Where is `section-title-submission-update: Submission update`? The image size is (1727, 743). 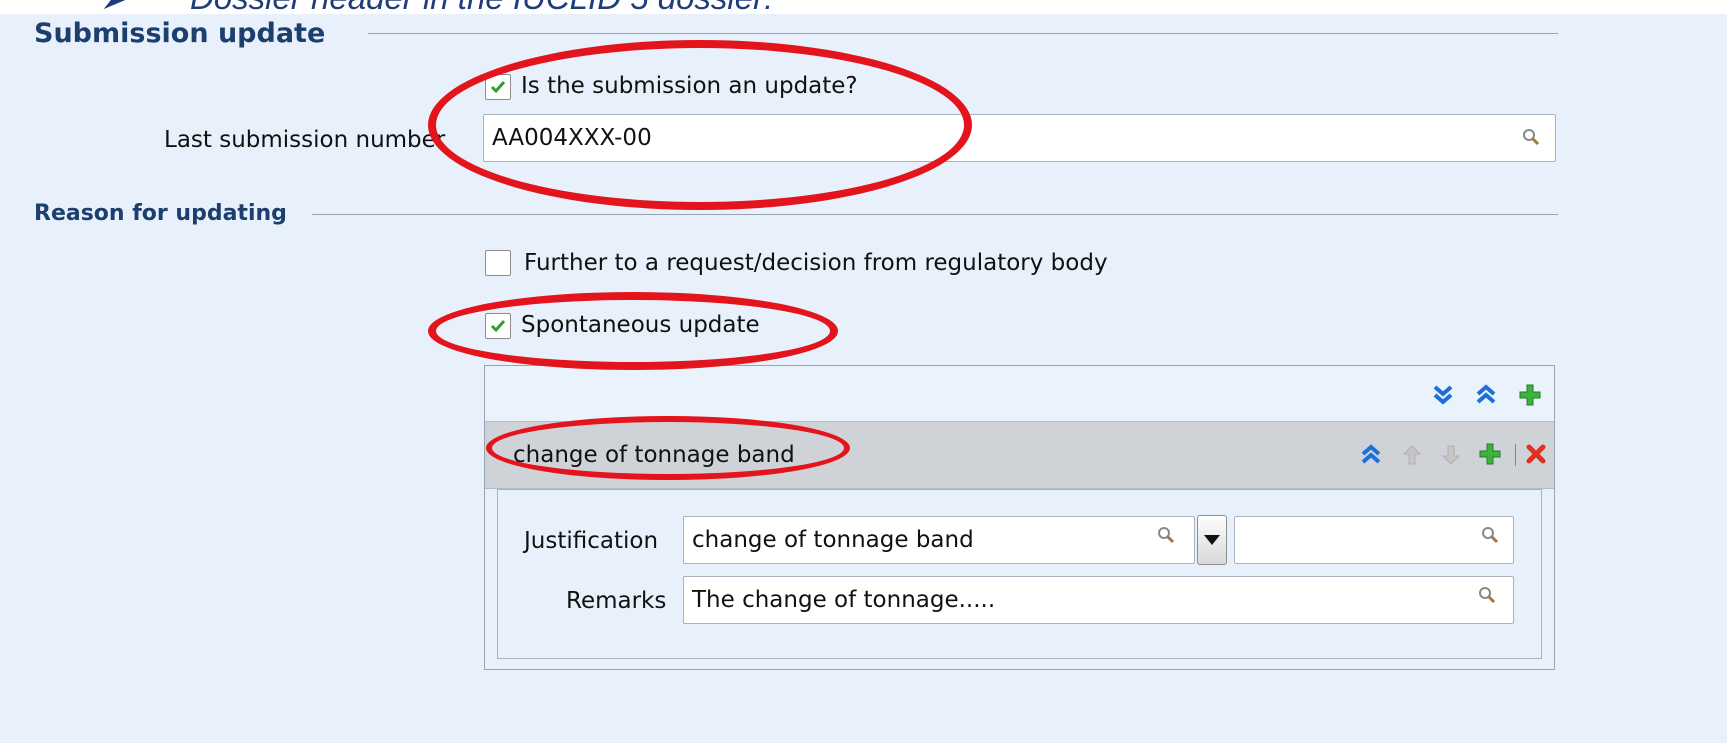
section-title-submission-update: Submission update is located at coordinates (180, 33).